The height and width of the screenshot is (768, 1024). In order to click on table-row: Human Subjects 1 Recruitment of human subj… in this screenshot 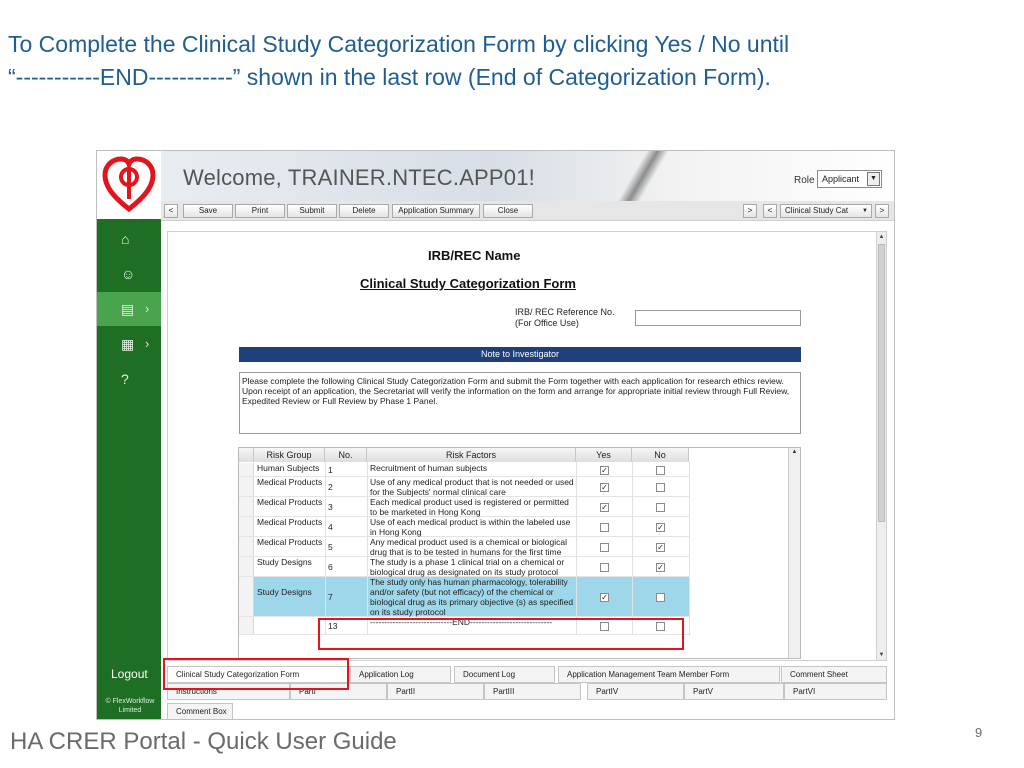, I will do `click(464, 470)`.